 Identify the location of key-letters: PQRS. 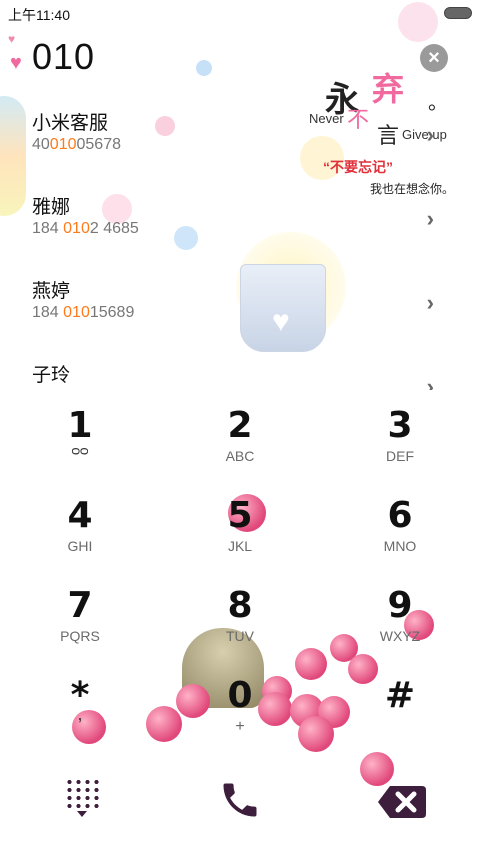
(80, 636).